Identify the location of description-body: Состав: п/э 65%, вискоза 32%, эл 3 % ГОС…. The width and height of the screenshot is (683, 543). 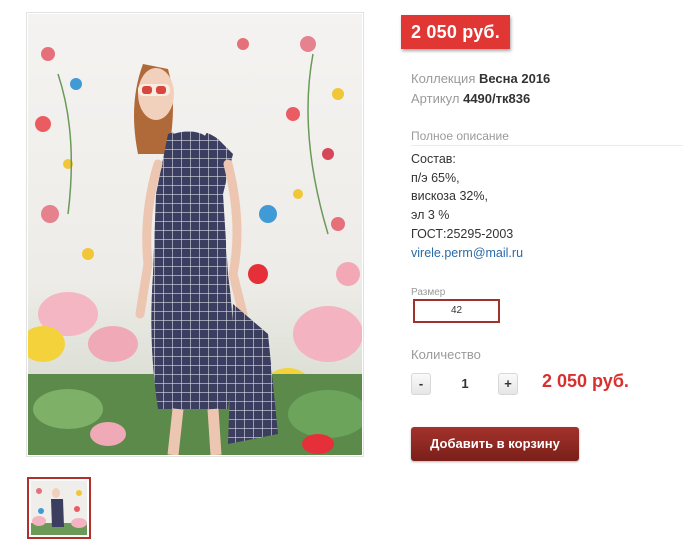
(467, 206).